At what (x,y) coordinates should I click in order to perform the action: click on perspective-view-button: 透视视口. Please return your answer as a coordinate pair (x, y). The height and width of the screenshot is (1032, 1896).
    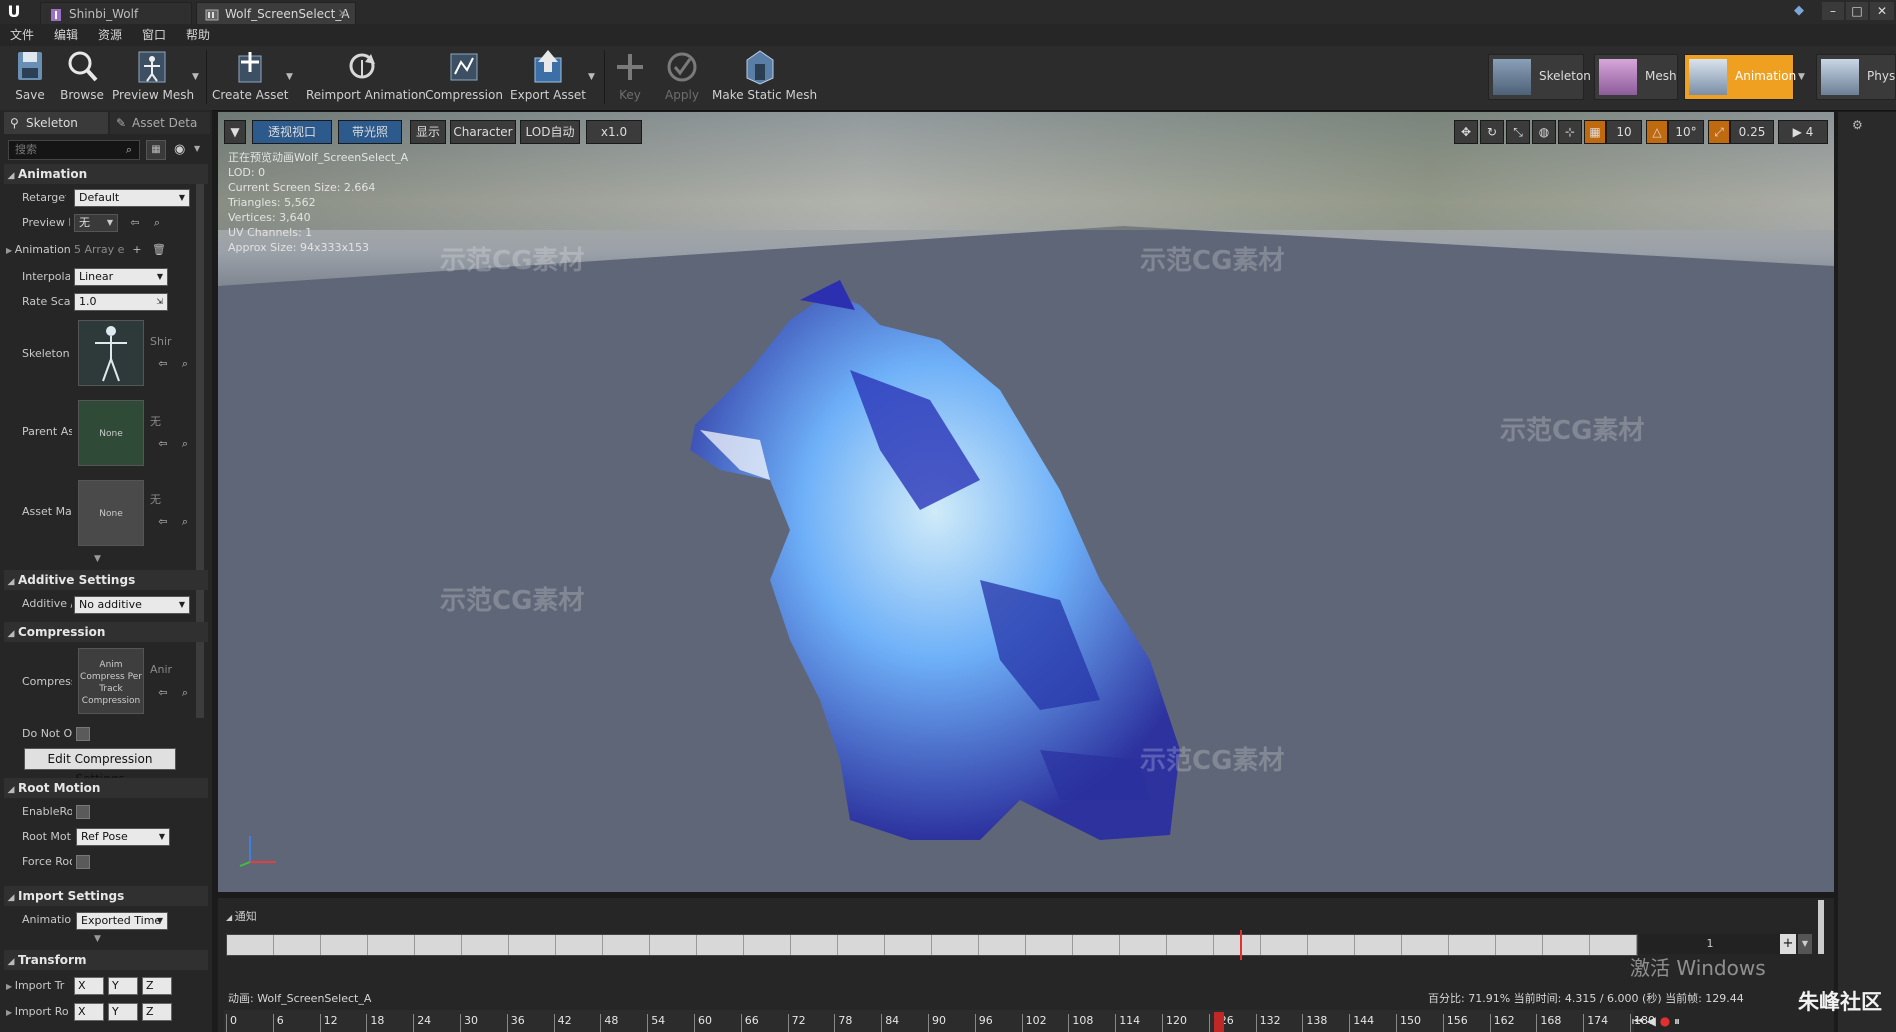
    Looking at the image, I should click on (292, 132).